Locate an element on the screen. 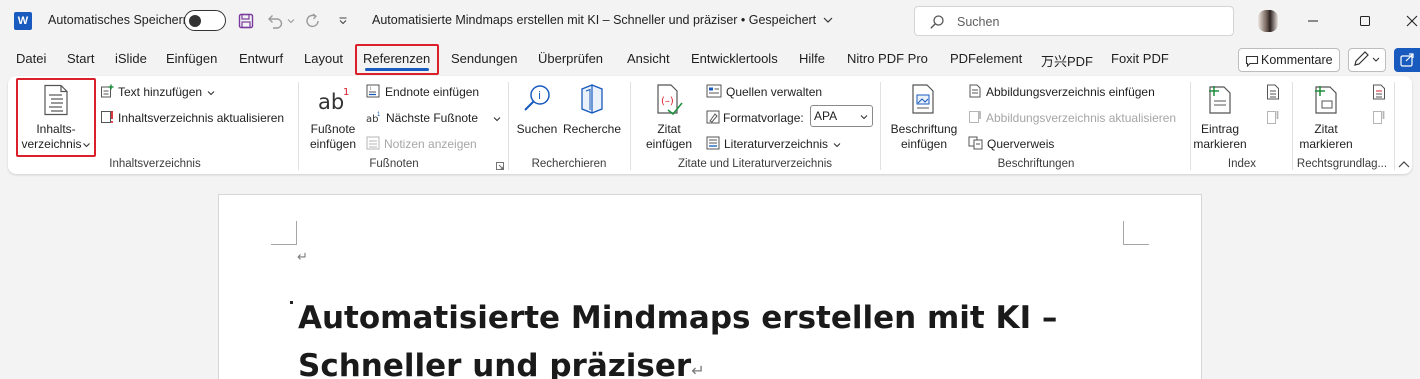 This screenshot has height=379, width=1420. manage-sources-icon is located at coordinates (714, 91).